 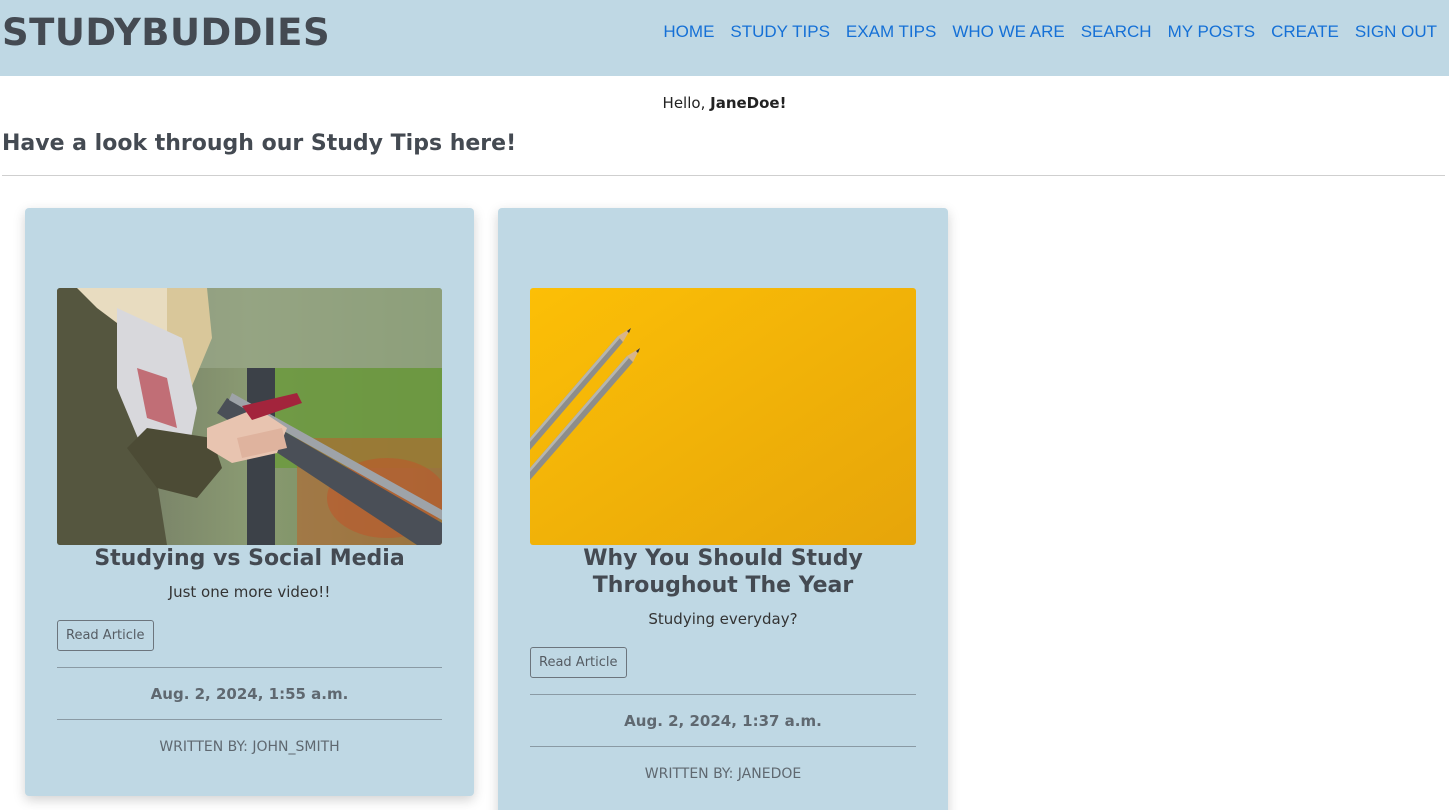 I want to click on post-title: Studying vs Social Media, so click(x=249, y=558).